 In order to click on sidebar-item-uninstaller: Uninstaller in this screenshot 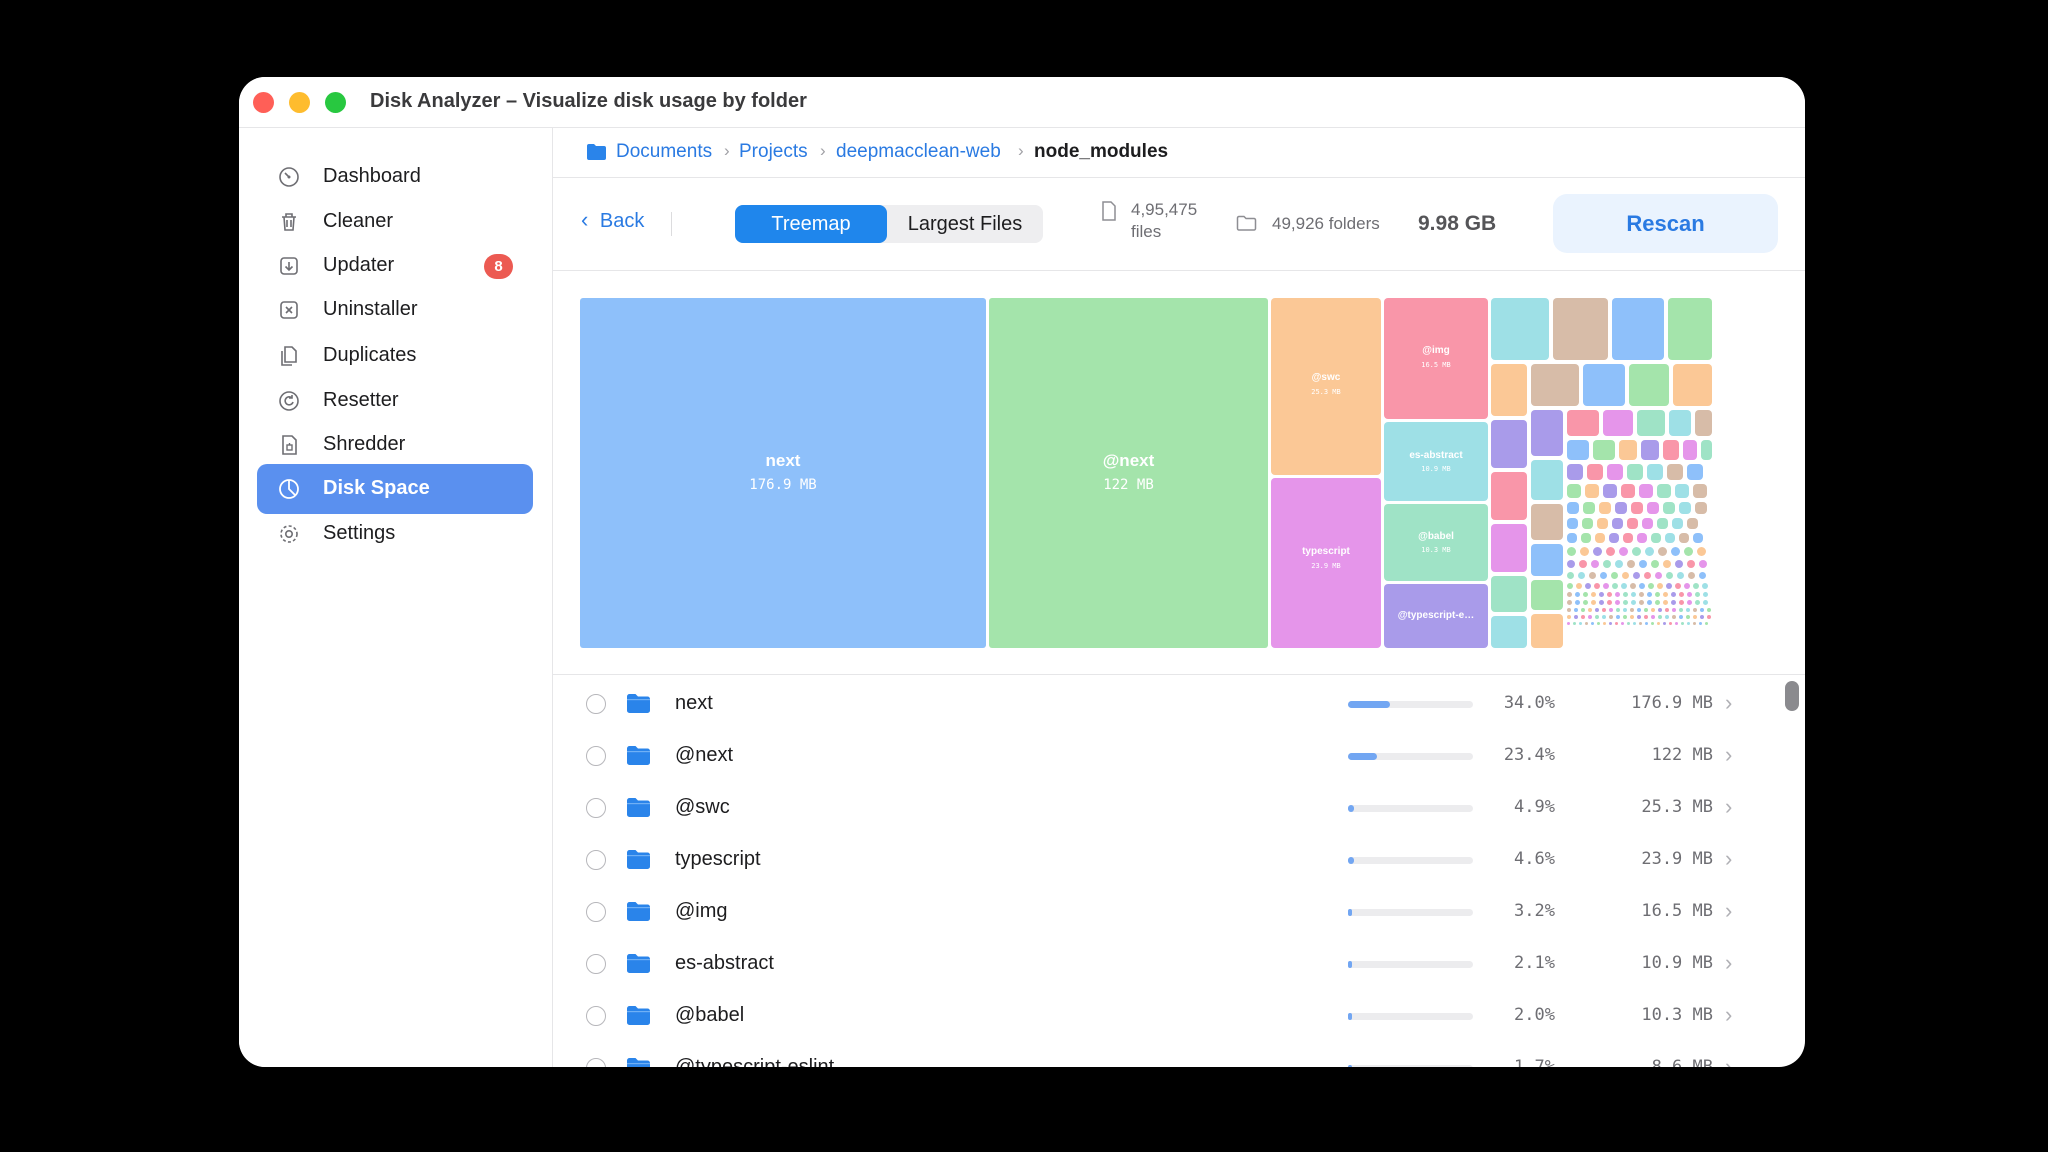, I will do `click(395, 310)`.